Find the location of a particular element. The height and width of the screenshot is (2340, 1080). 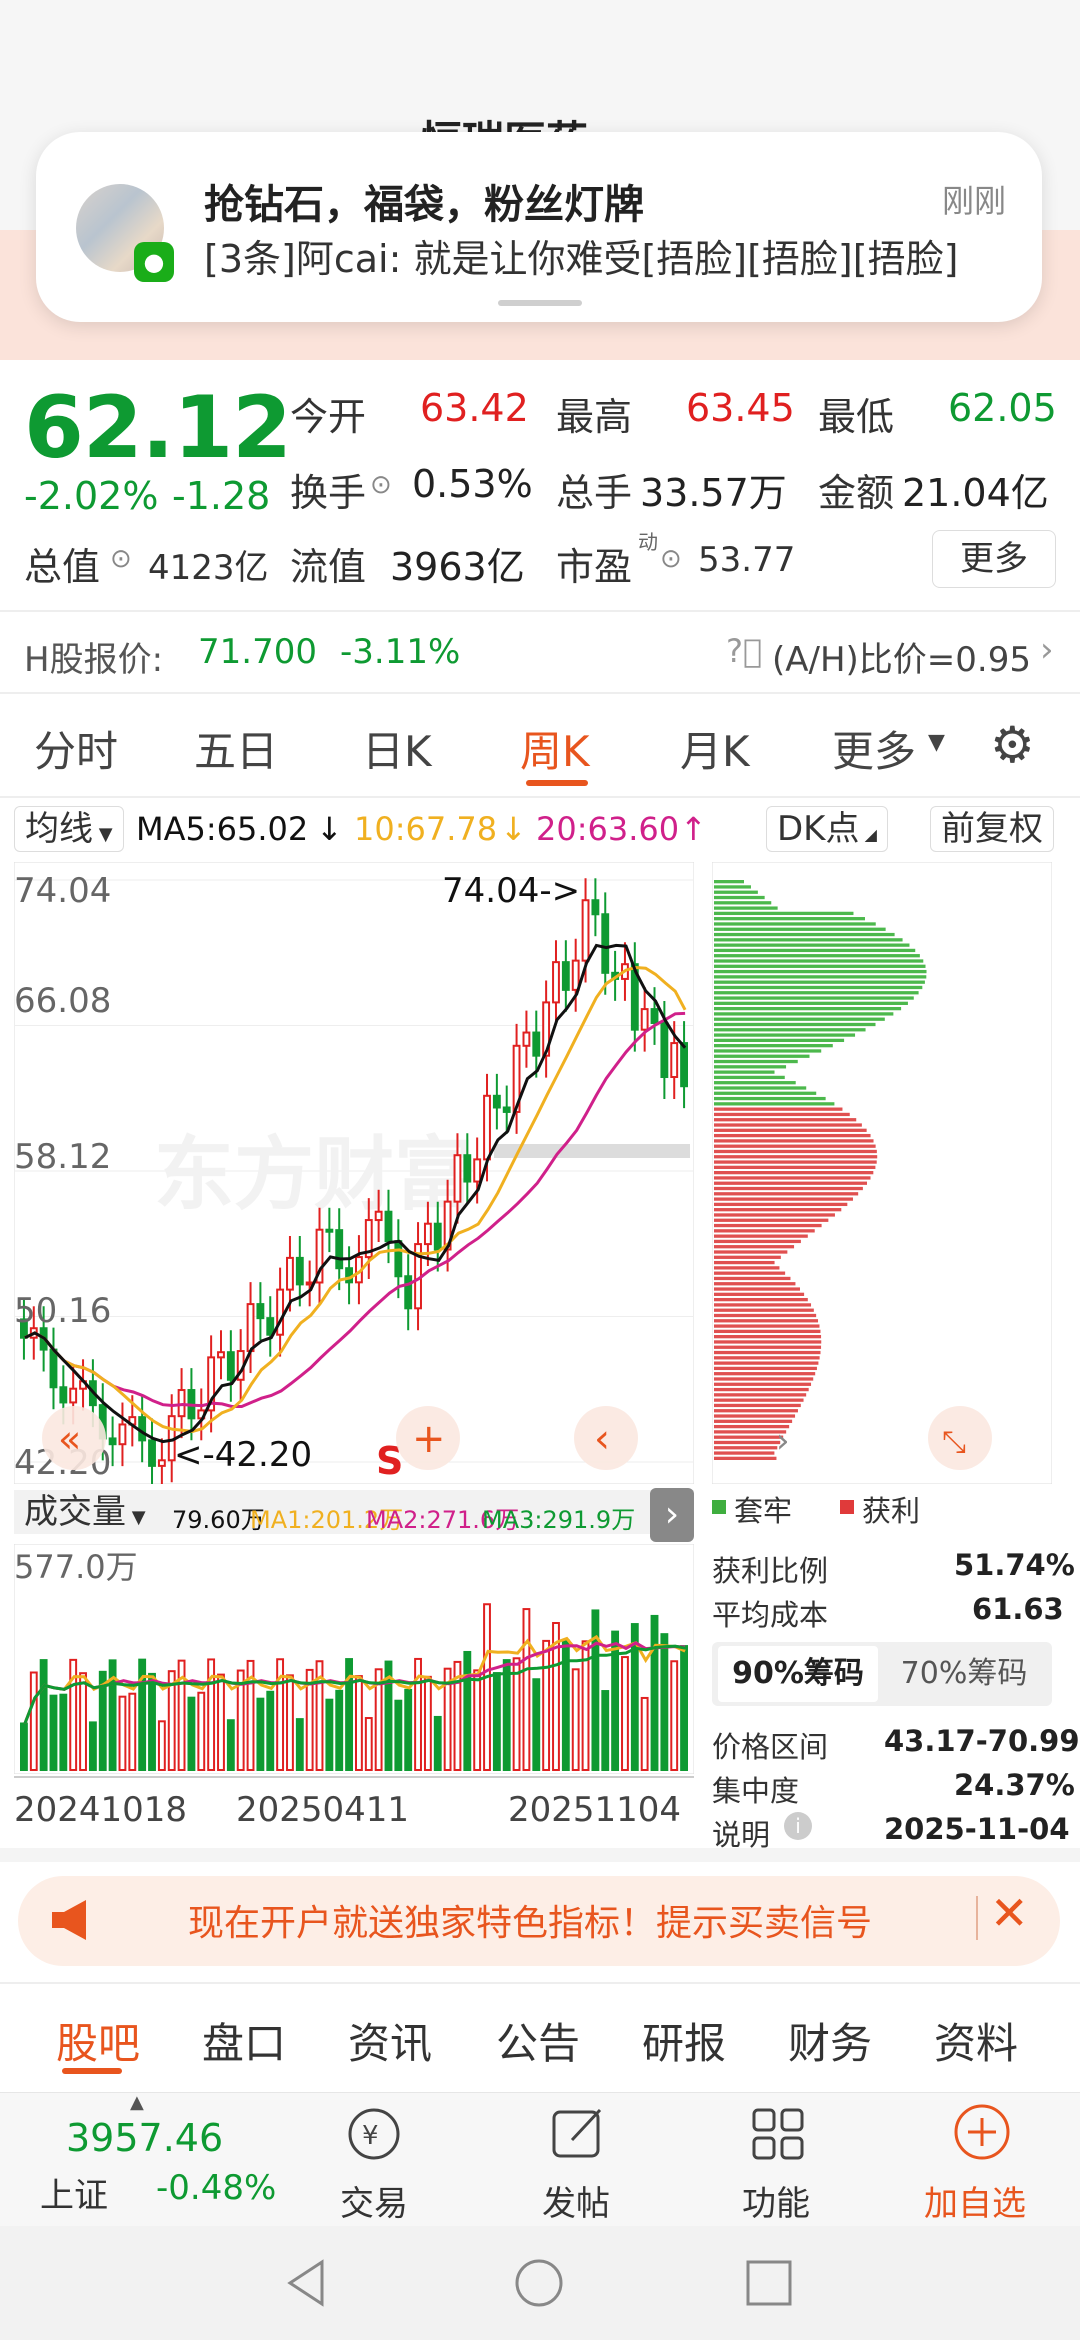

tab-guba: 股吧 is located at coordinates (98, 2040).